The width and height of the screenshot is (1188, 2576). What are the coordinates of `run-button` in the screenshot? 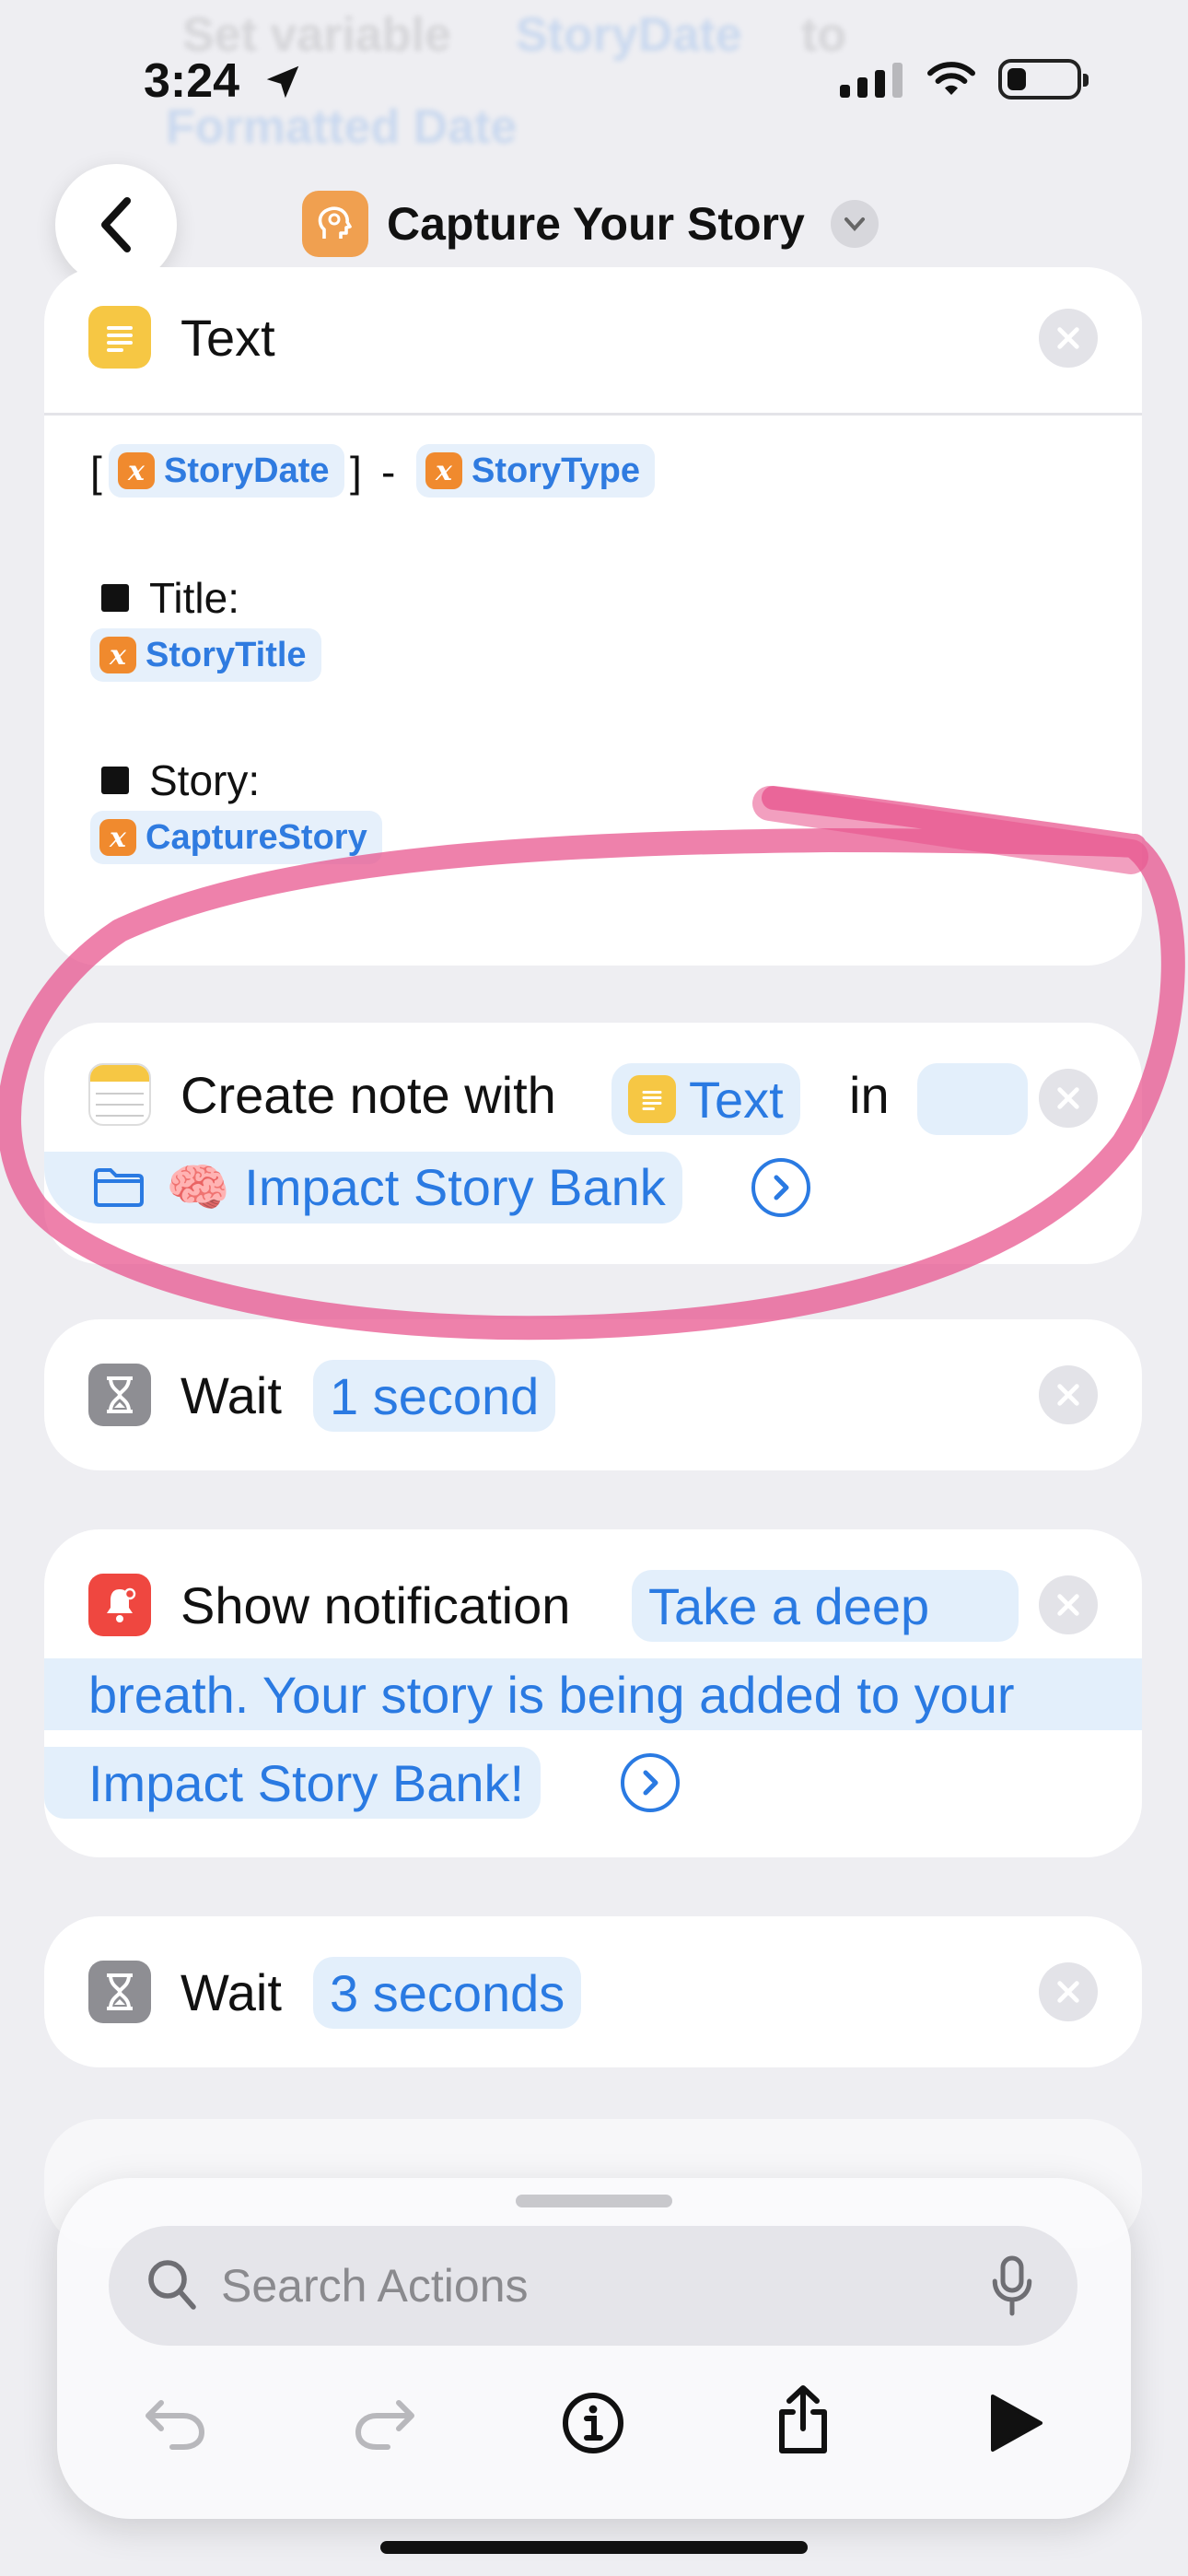 It's located at (1015, 2423).